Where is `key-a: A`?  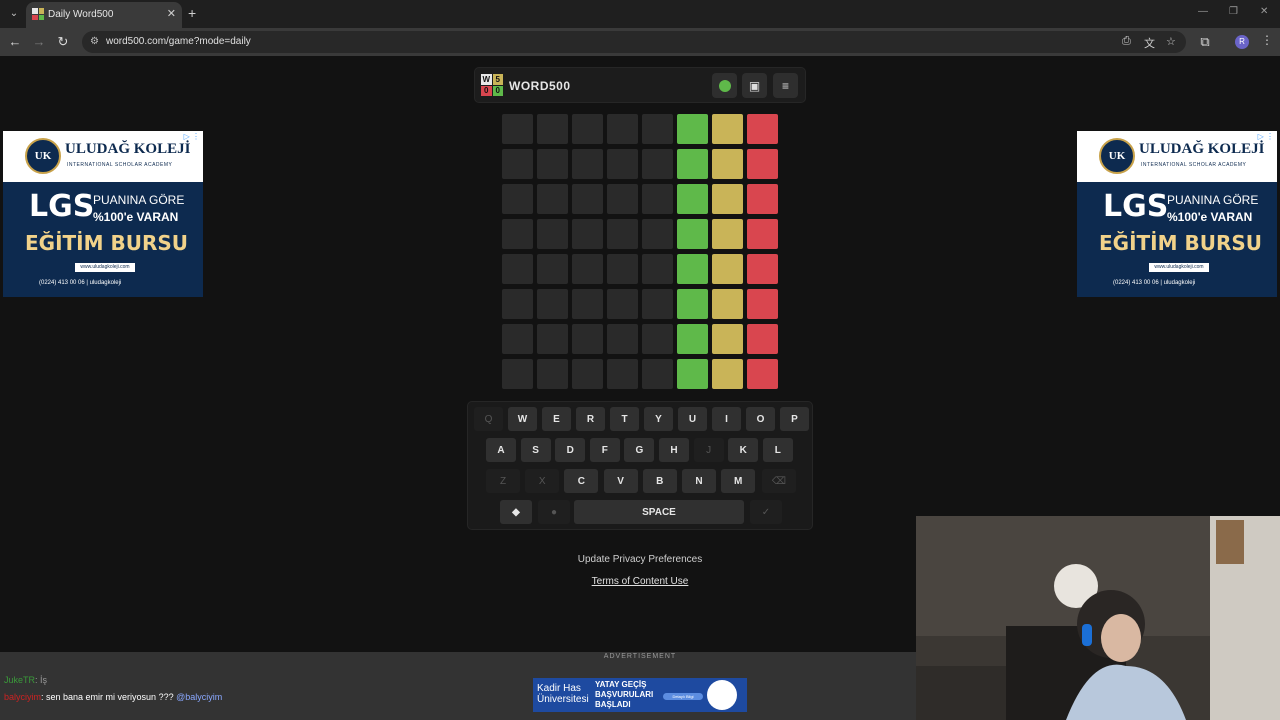
key-a: A is located at coordinates (501, 450).